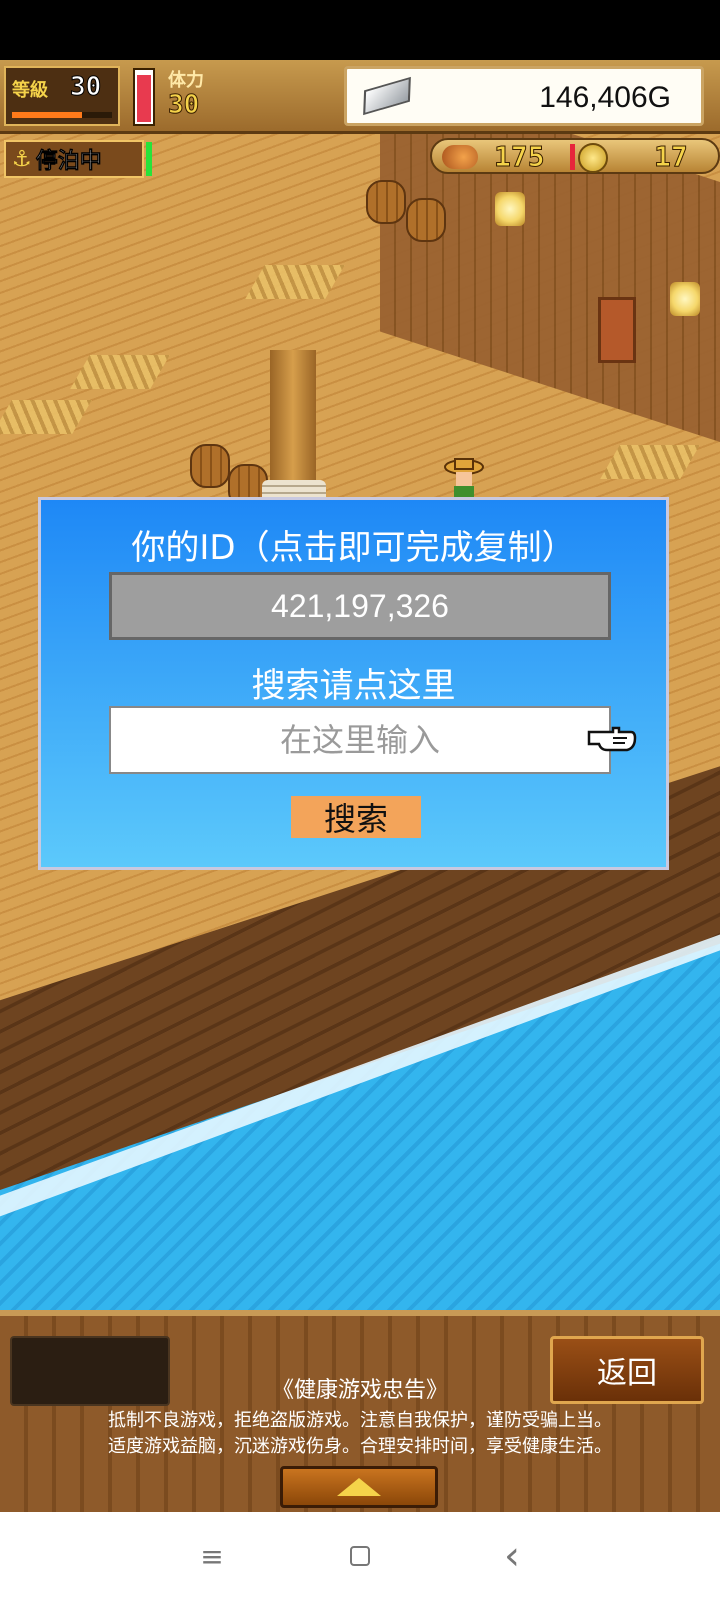 The height and width of the screenshot is (1600, 720). I want to click on pointing-hand-icon, so click(612, 739).